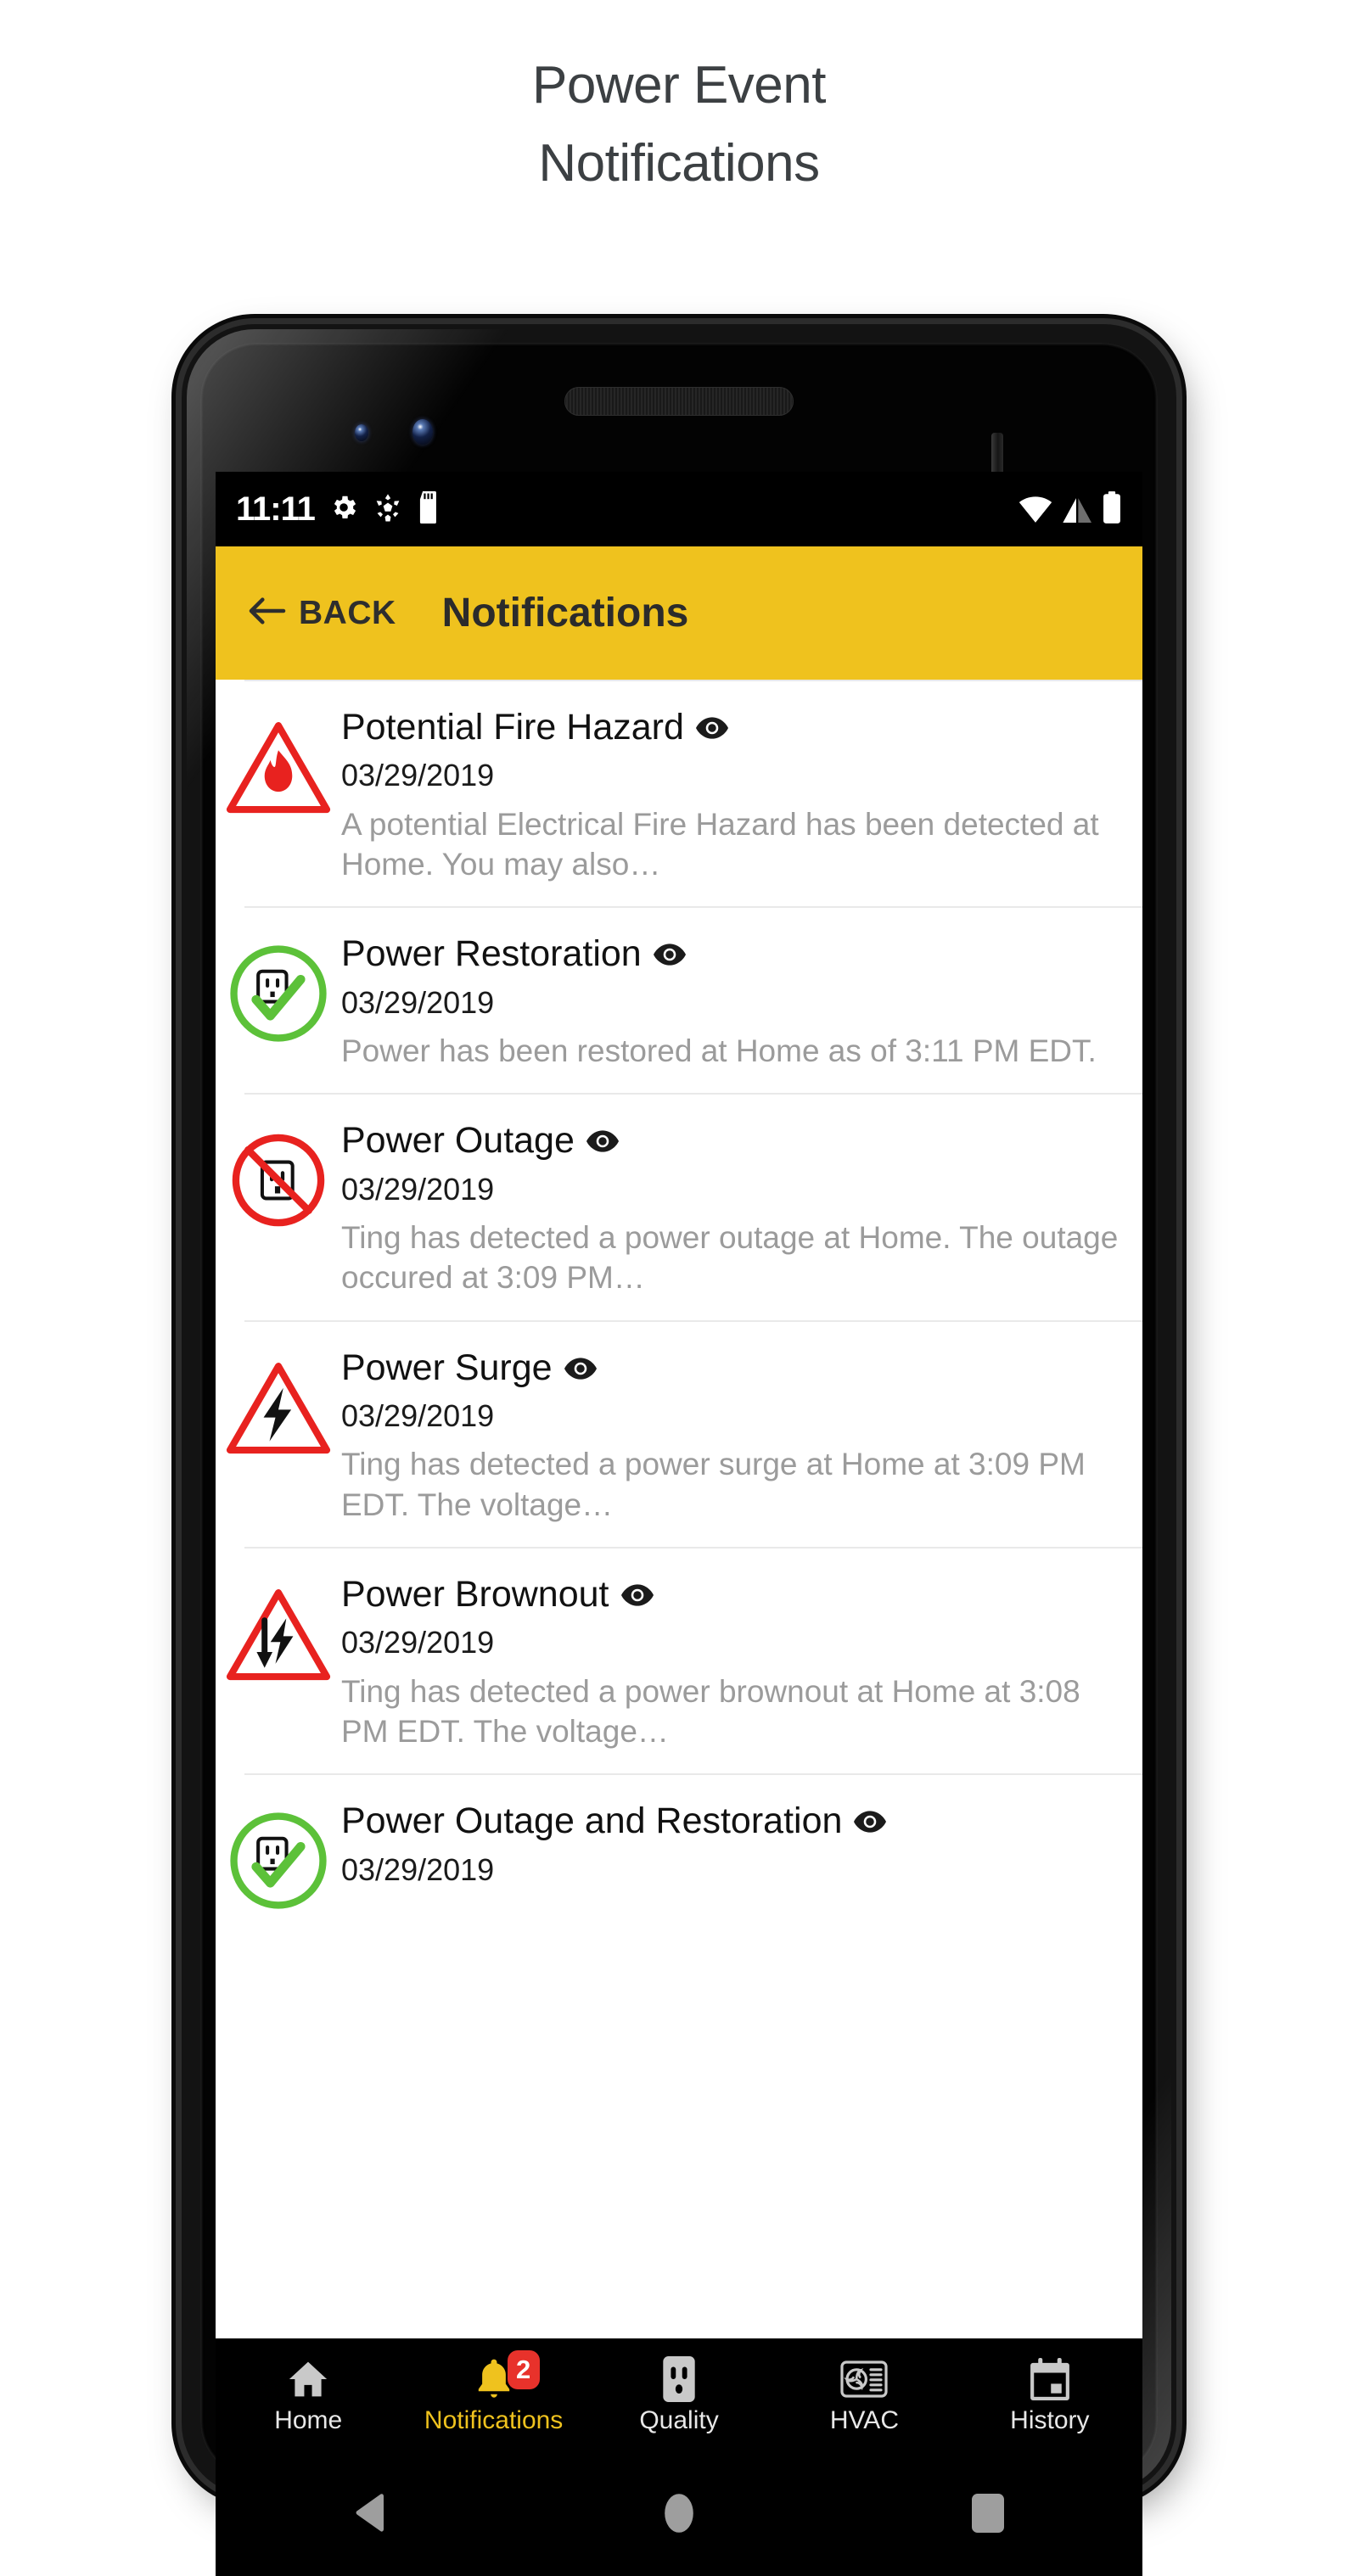  What do you see at coordinates (565, 613) in the screenshot?
I see `app-bar-title: Notifications` at bounding box center [565, 613].